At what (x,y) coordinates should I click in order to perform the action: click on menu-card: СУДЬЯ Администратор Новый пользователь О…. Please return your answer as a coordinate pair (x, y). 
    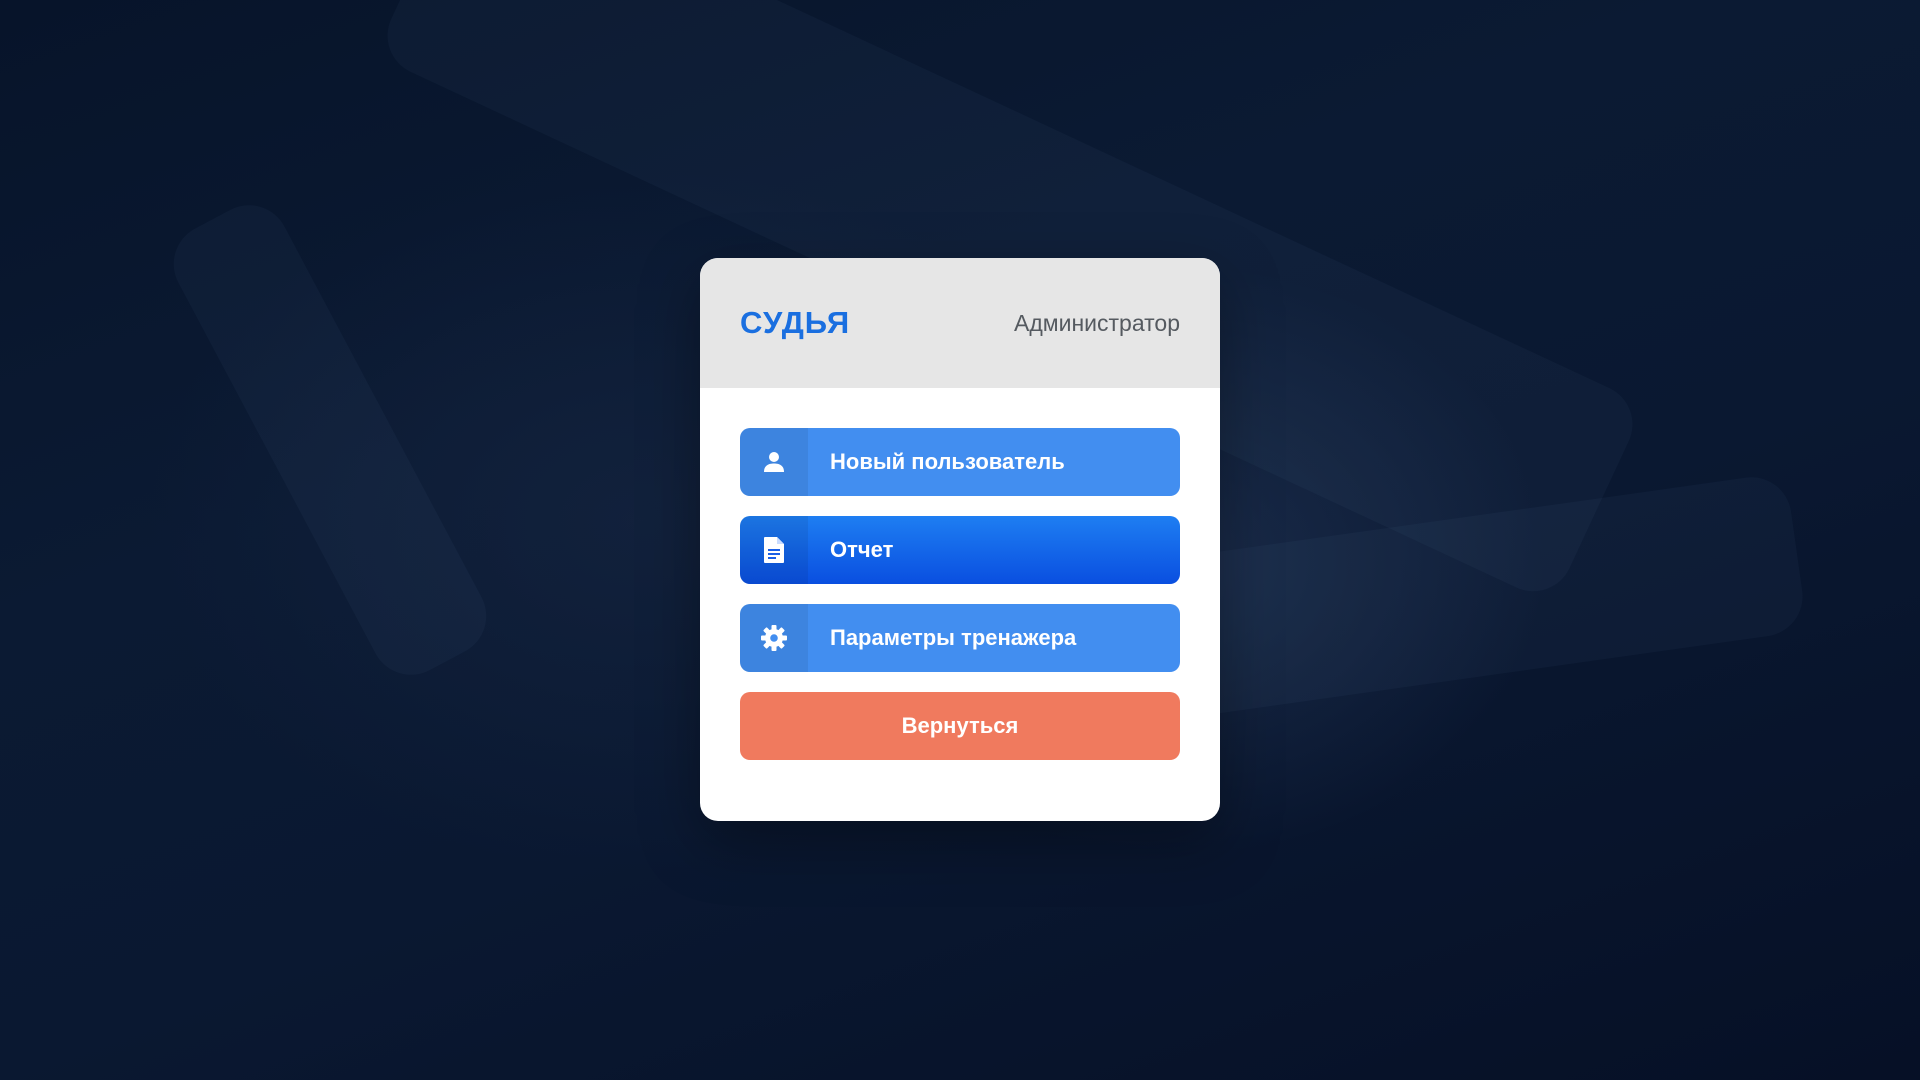
    Looking at the image, I should click on (960, 539).